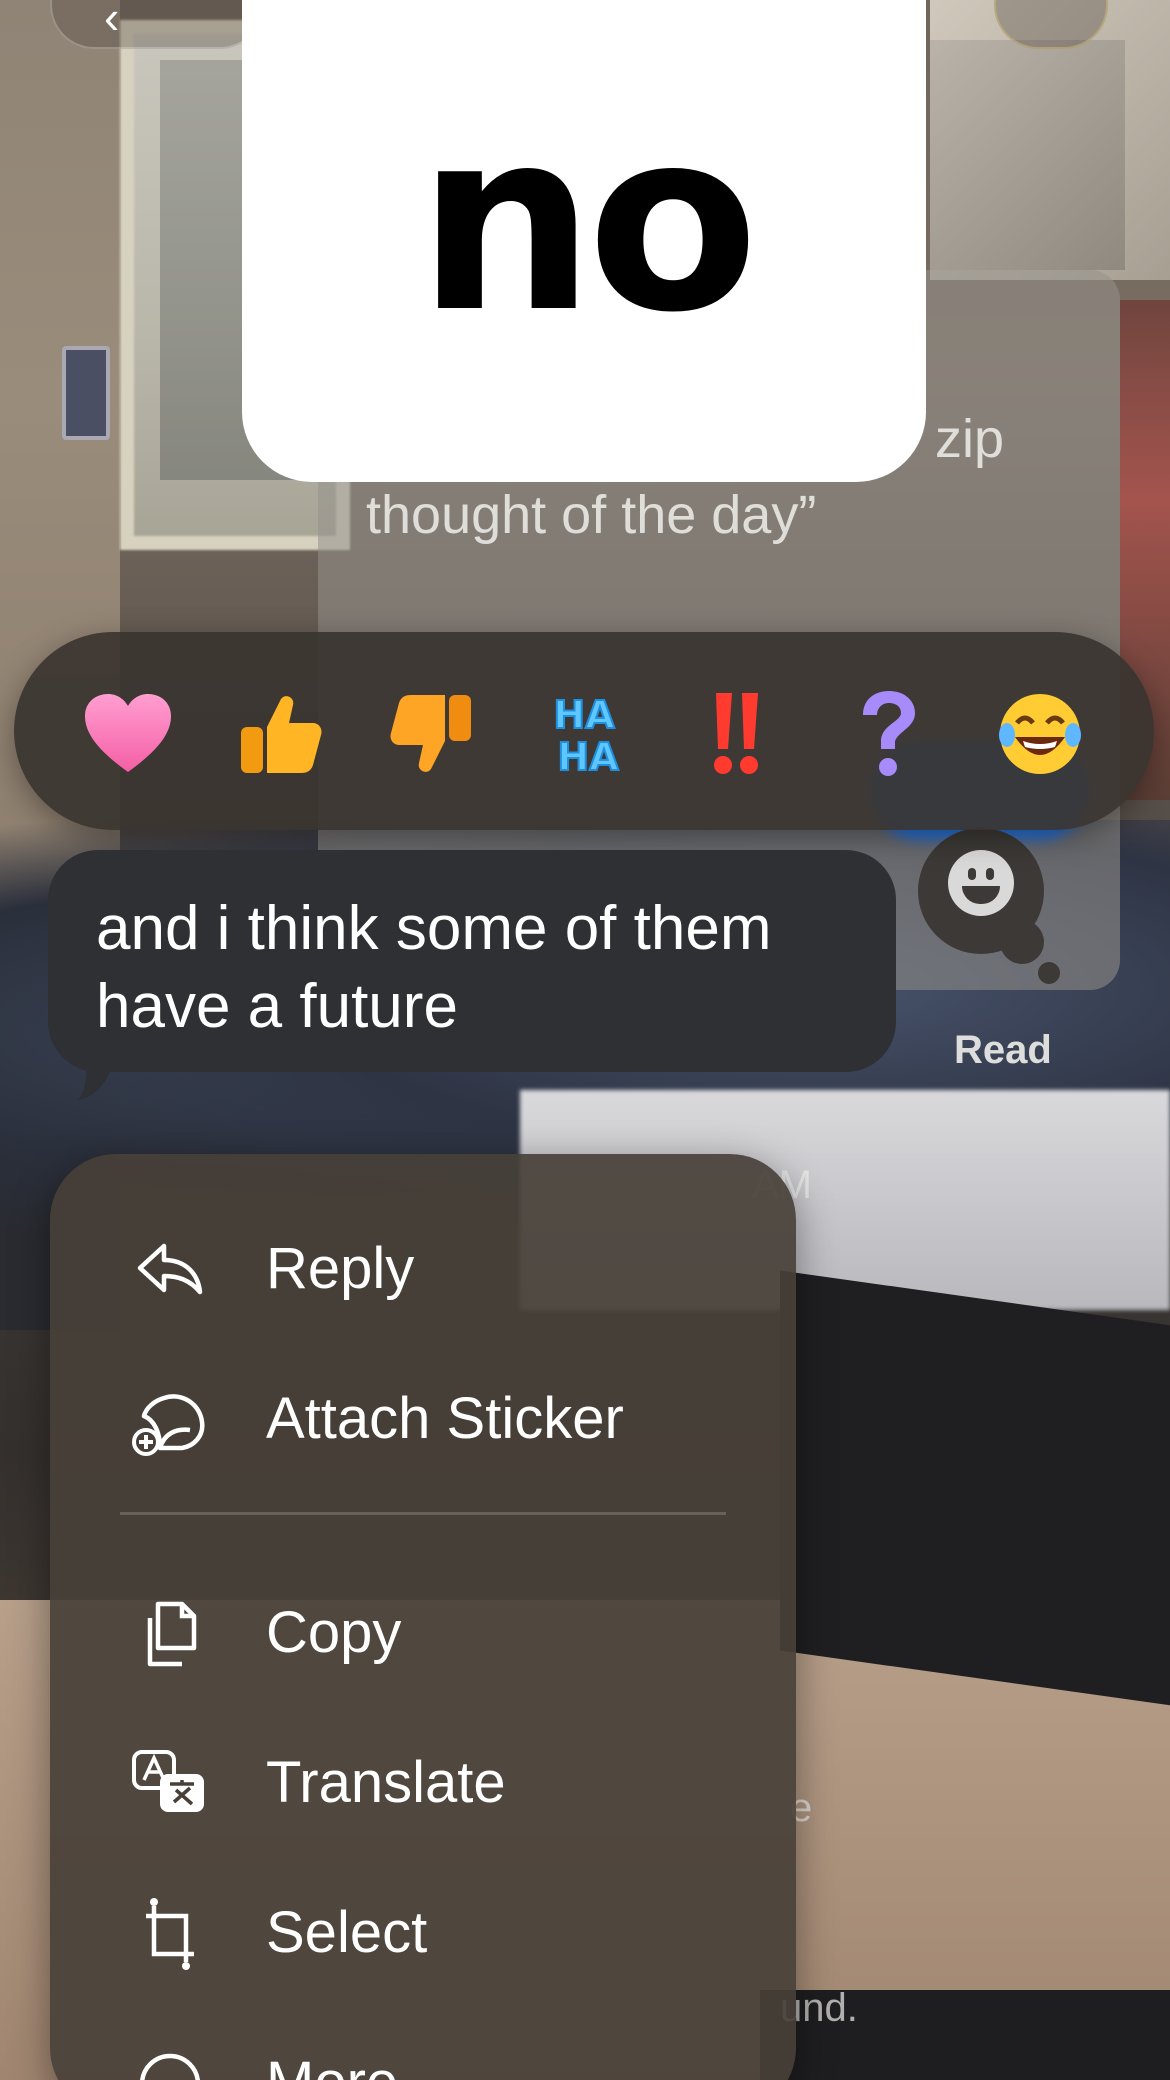  Describe the element at coordinates (591, 515) in the screenshot. I see `thread-fragment-line: thought of the day”` at that location.